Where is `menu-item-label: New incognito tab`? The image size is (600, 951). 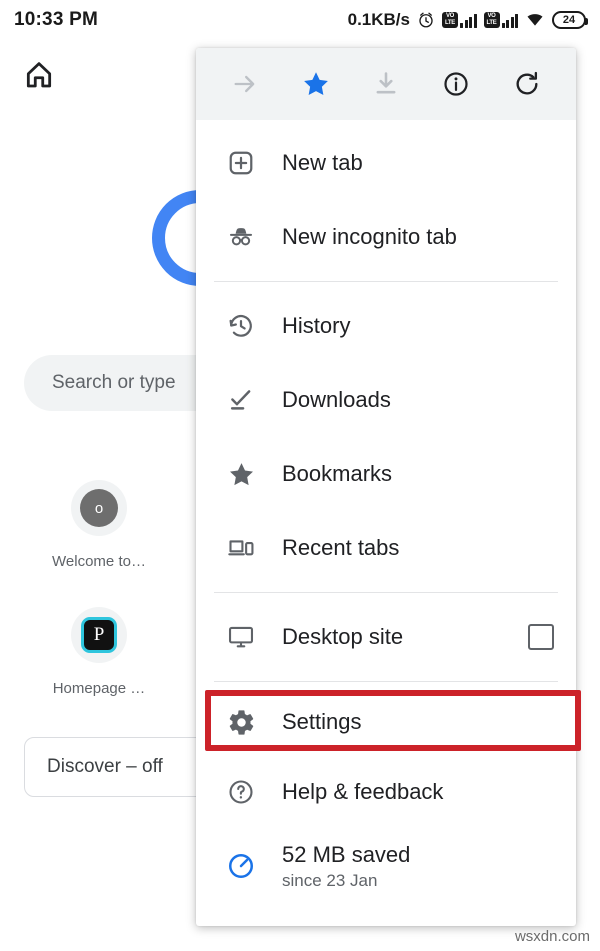
menu-item-label: New incognito tab is located at coordinates (369, 236).